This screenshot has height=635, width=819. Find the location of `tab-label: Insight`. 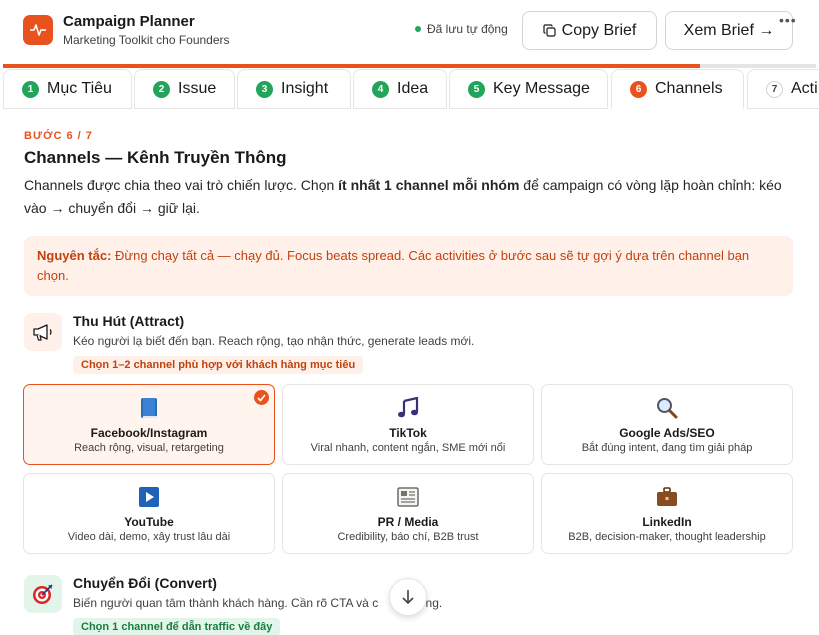

tab-label: Insight is located at coordinates (305, 88).